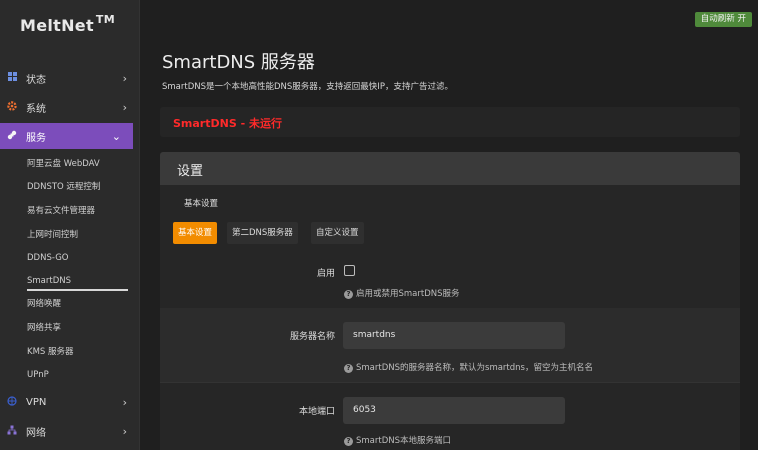 The image size is (758, 450). I want to click on local-port-label: 本地端口, so click(316, 412).